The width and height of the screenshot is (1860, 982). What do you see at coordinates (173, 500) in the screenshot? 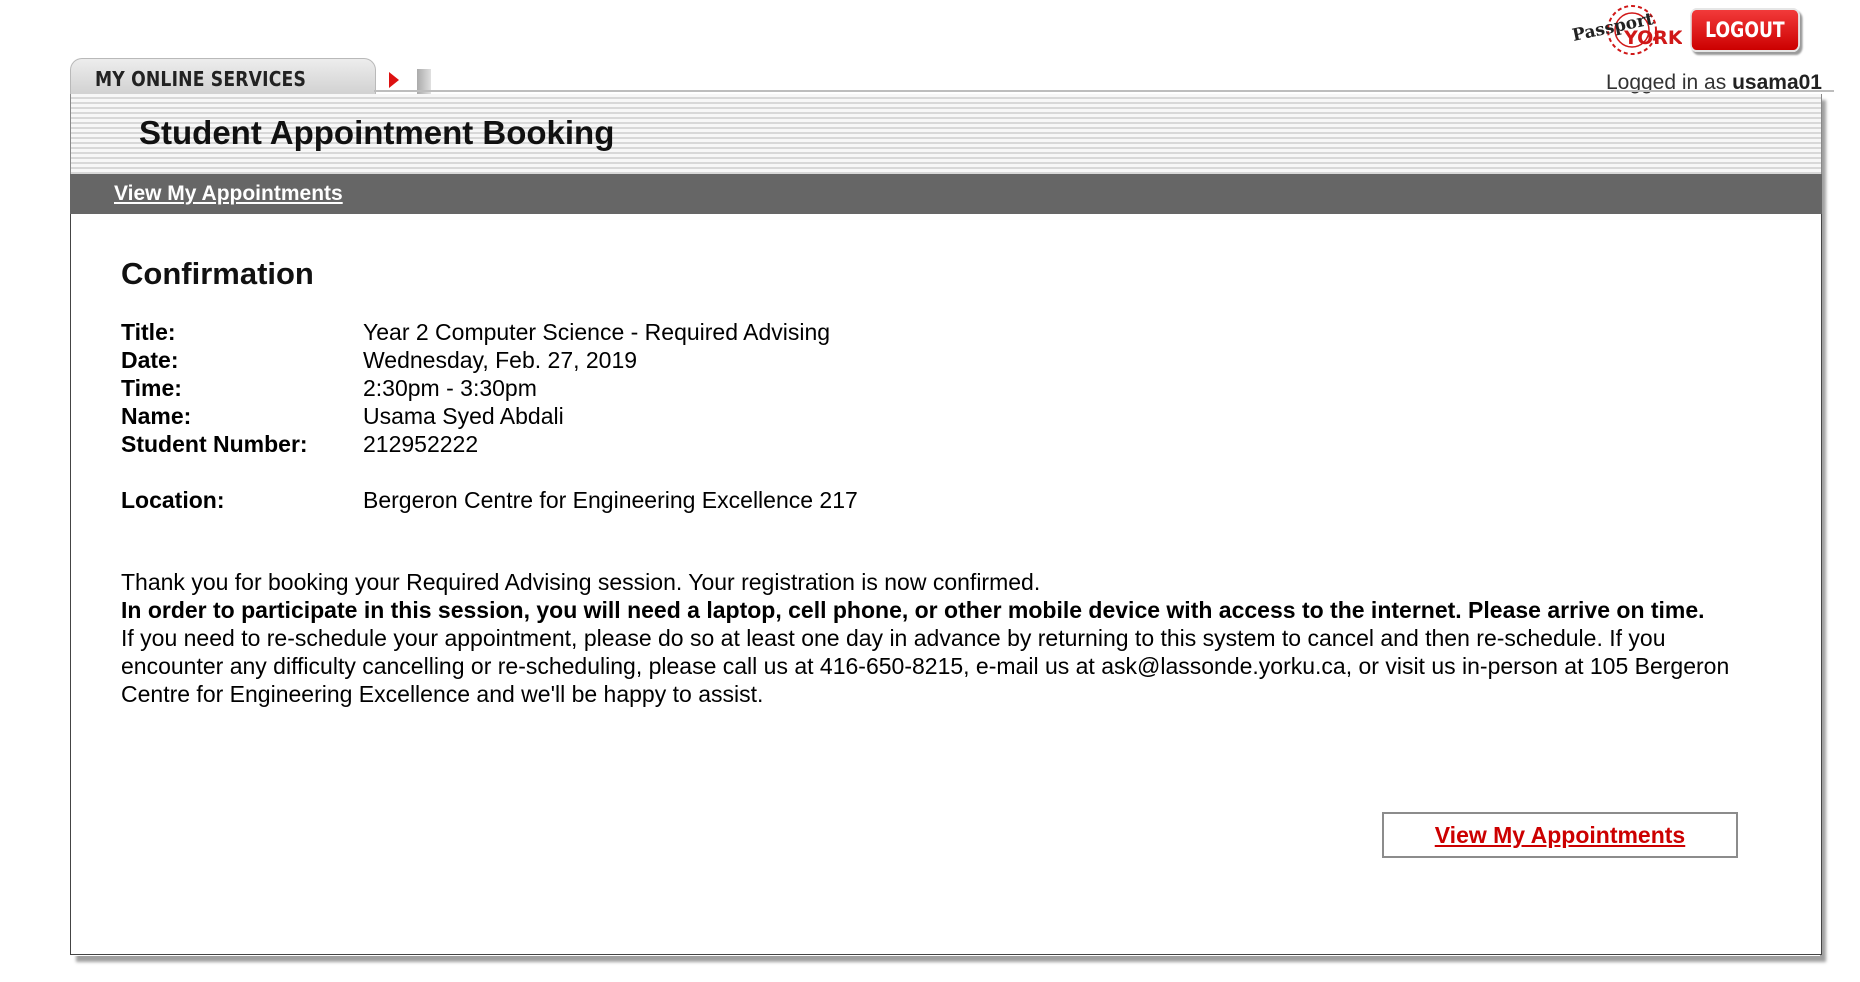
I see `detail-label: Location:` at bounding box center [173, 500].